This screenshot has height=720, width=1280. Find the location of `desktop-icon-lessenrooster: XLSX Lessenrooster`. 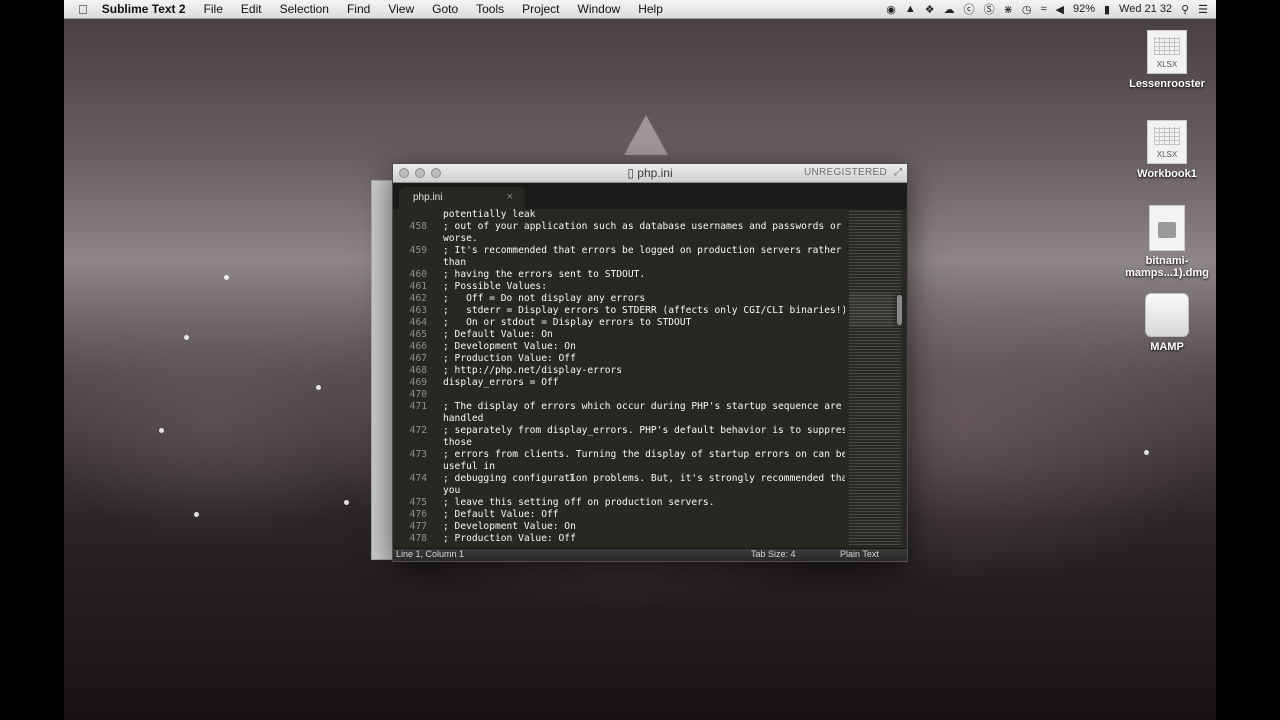

desktop-icon-lessenrooster: XLSX Lessenrooster is located at coordinates (1166, 60).